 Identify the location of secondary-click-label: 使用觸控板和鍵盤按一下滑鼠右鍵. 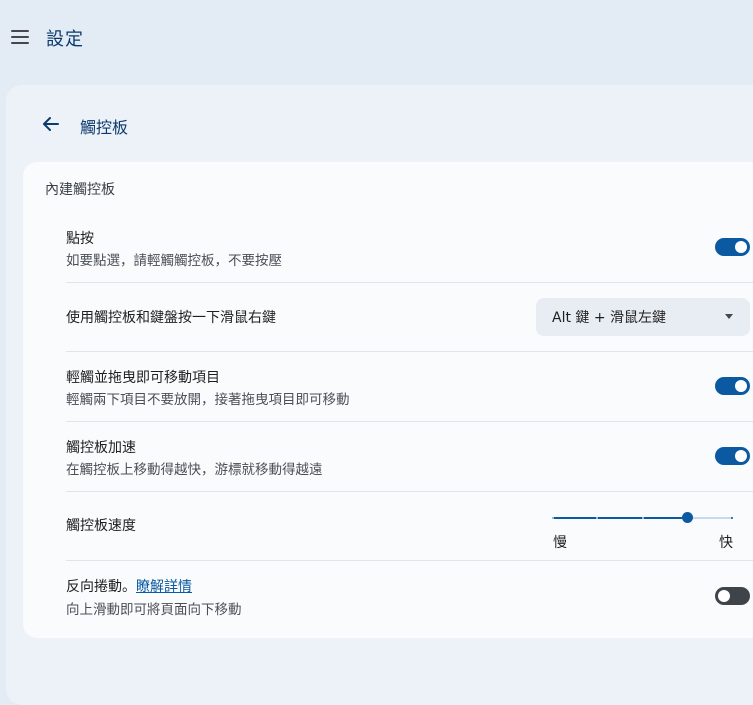
(171, 318).